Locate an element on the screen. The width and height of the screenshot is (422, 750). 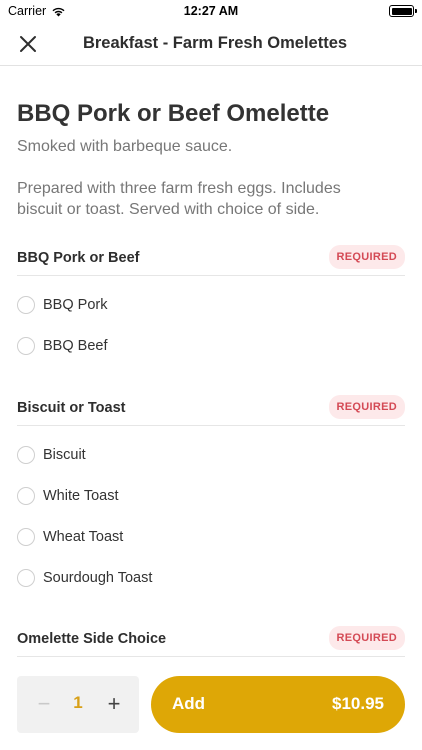
item-title: BBQ Pork or Beef Omelette is located at coordinates (173, 113).